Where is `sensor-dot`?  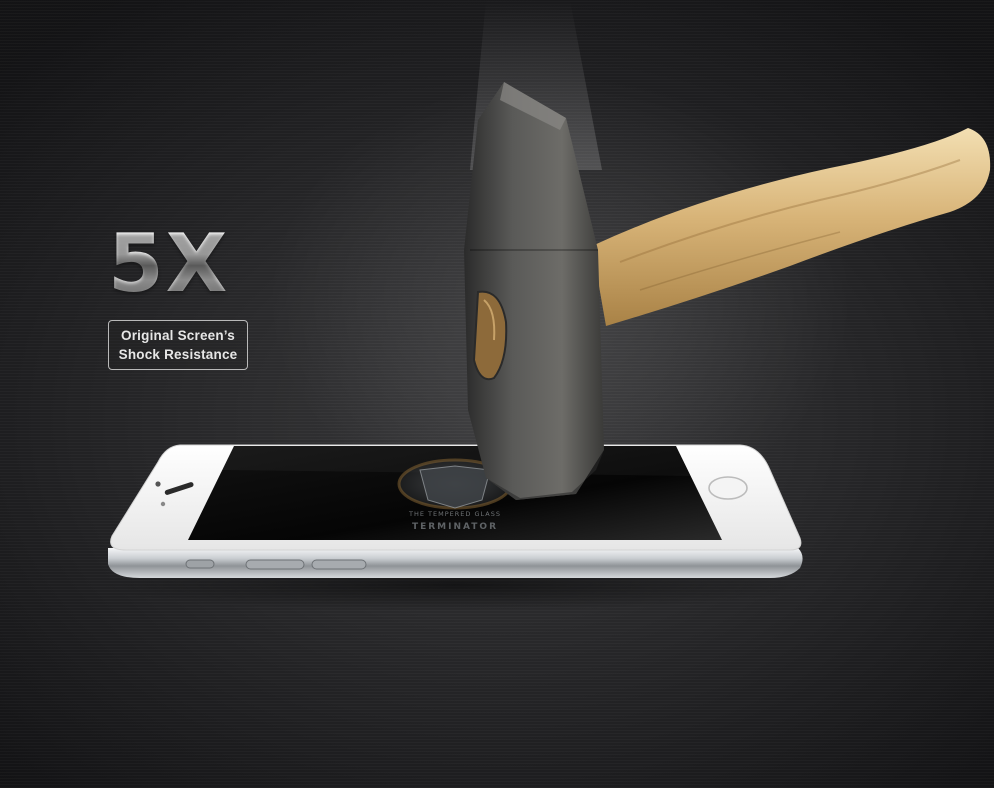
sensor-dot is located at coordinates (163, 504).